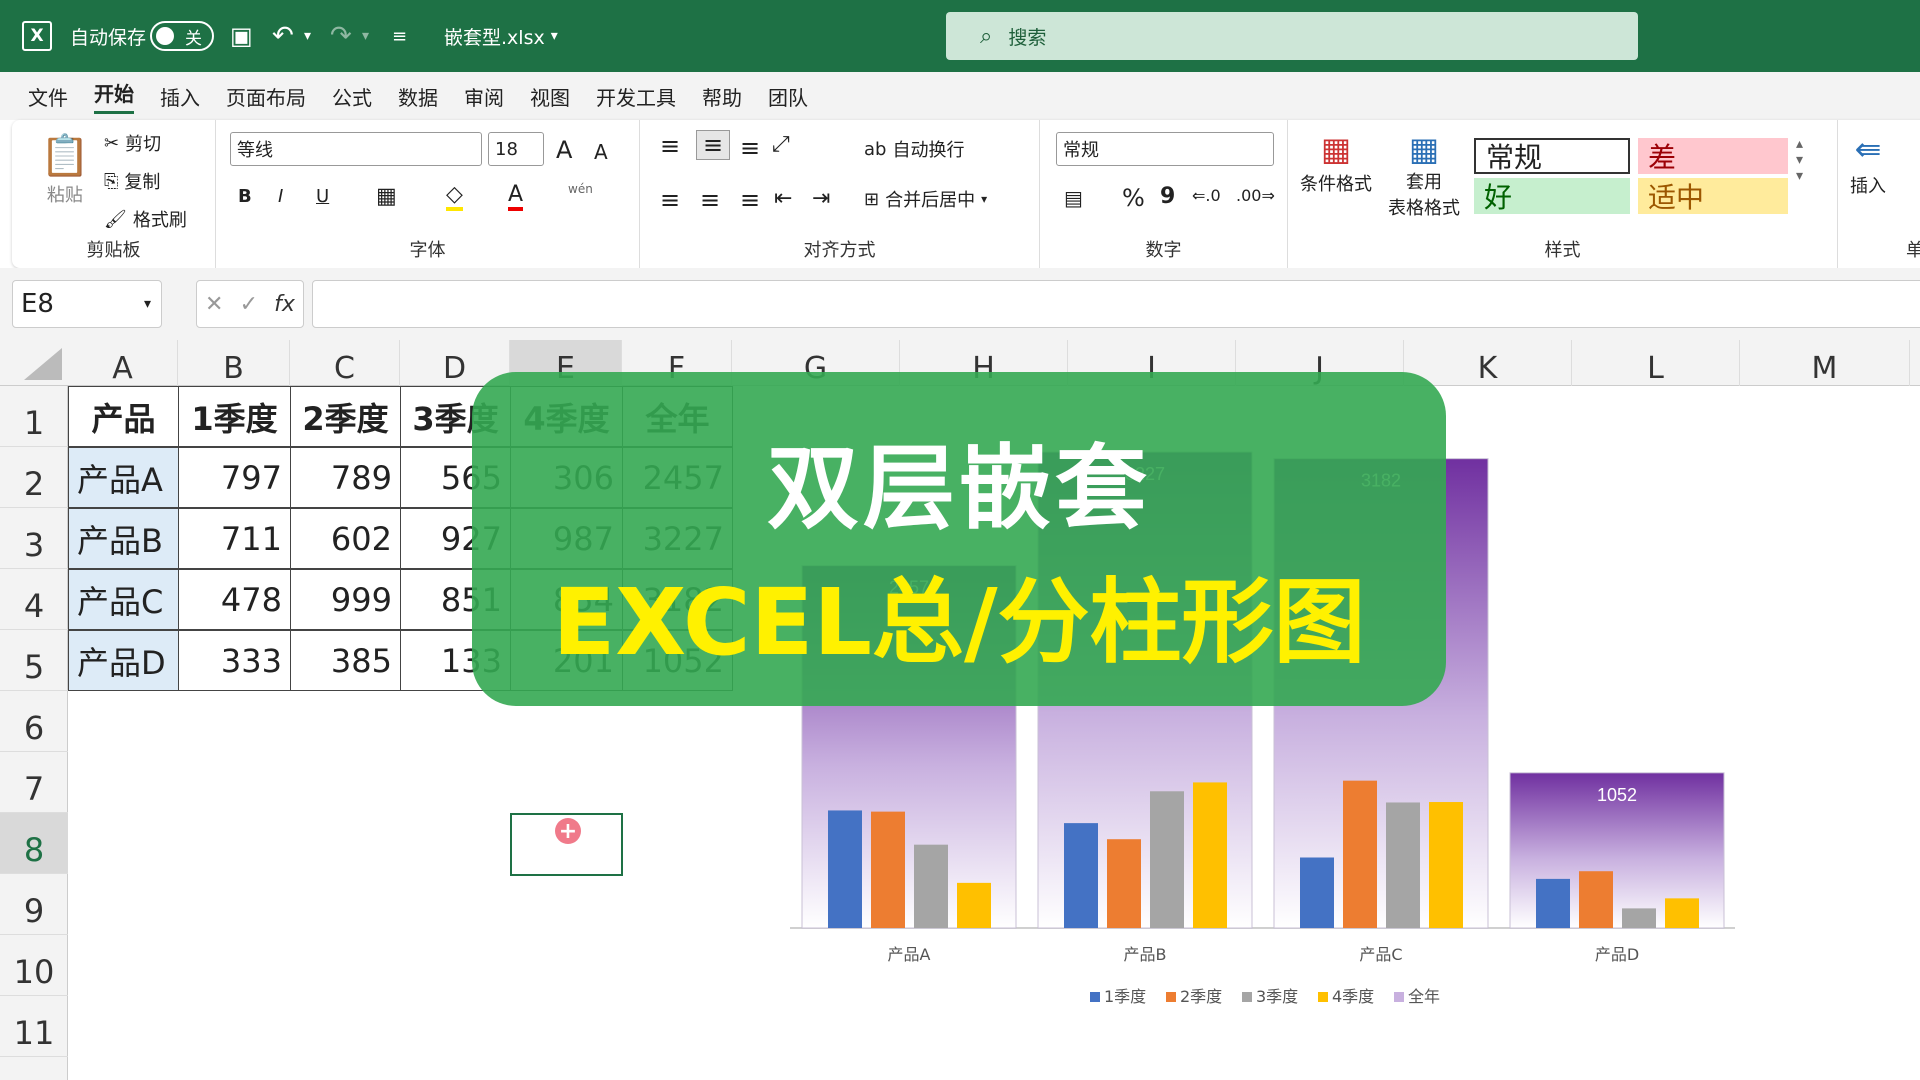  What do you see at coordinates (781, 144) in the screenshot?
I see `orientation-icon: ⤢` at bounding box center [781, 144].